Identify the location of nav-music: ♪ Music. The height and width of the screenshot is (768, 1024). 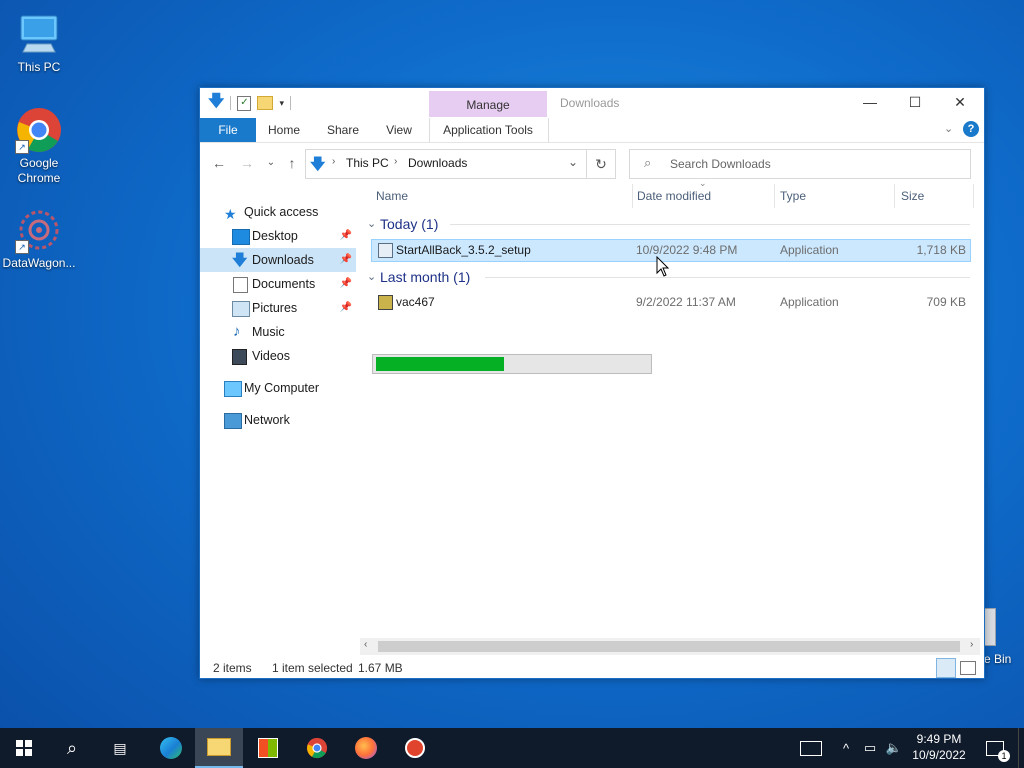
(278, 332).